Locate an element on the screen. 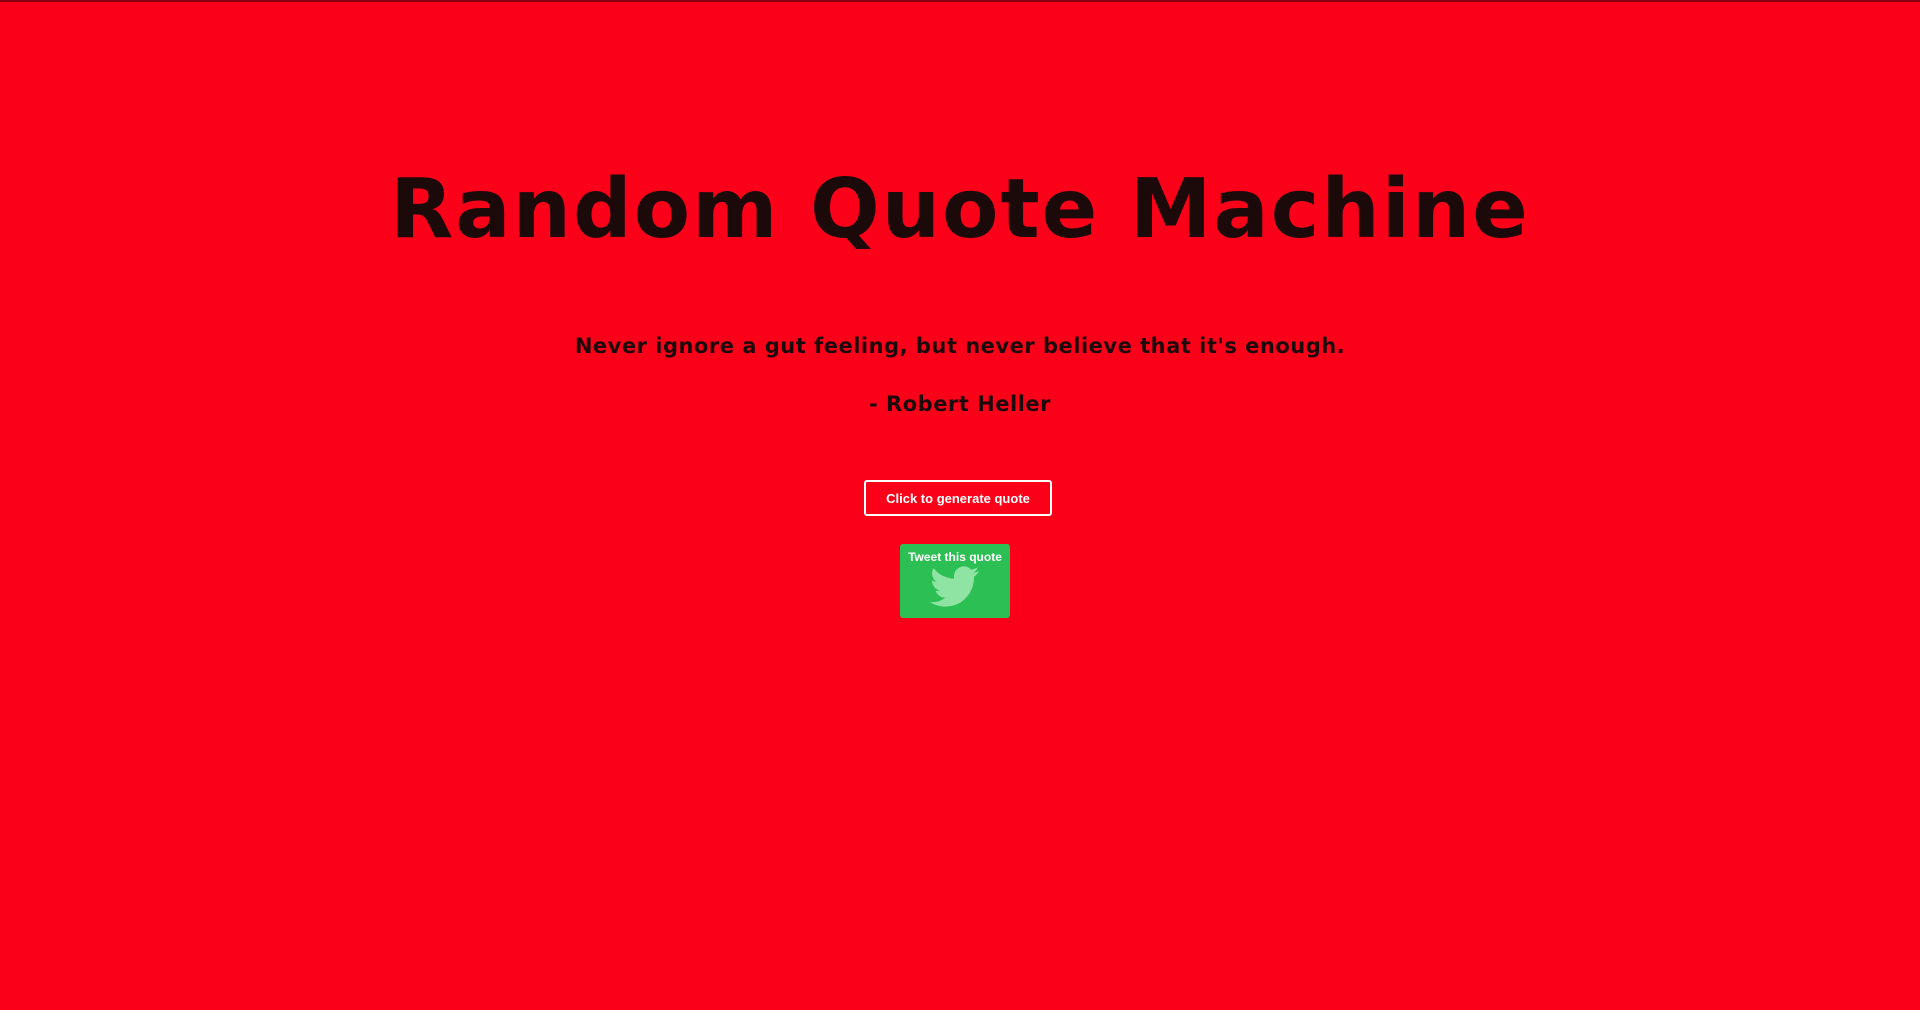 Image resolution: width=1920 pixels, height=1010 pixels. tweet-quote-button: Tweet this quote is located at coordinates (955, 581).